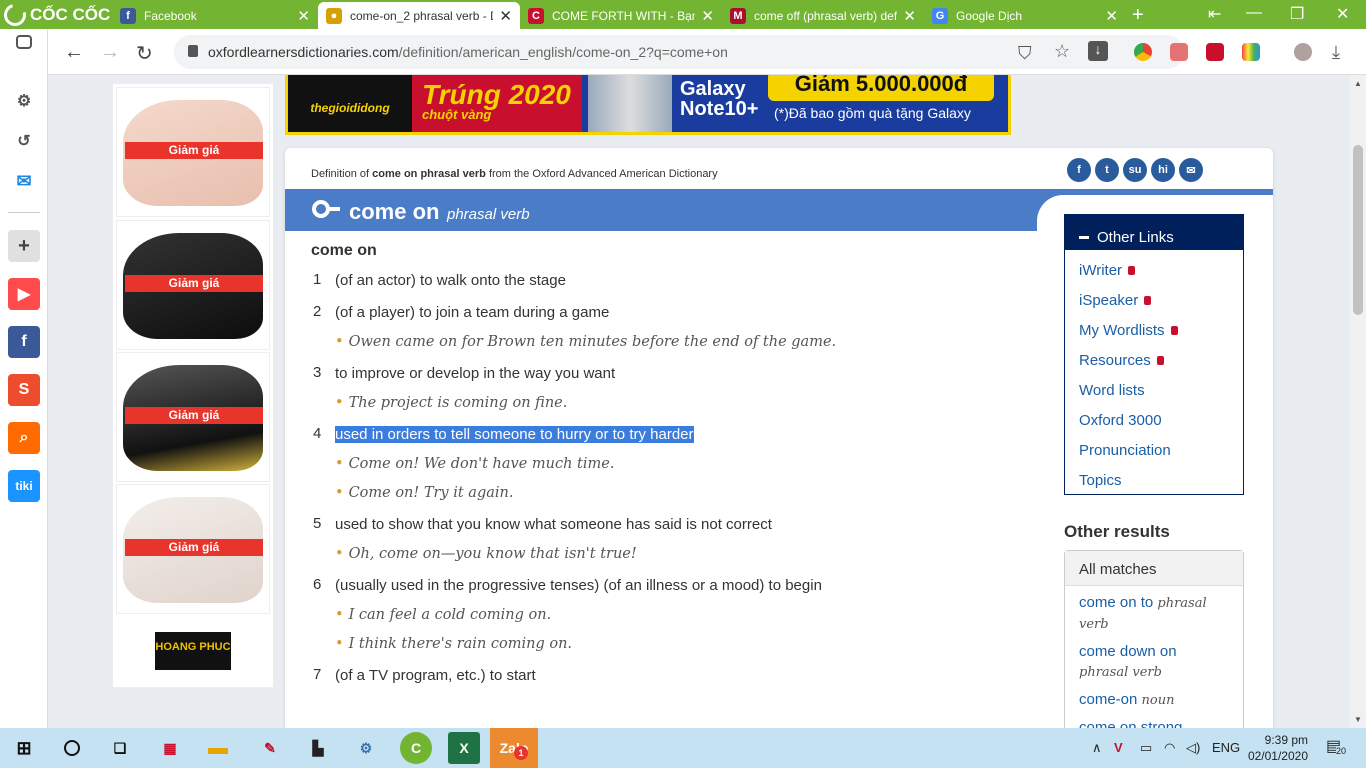  Describe the element at coordinates (110, 52) in the screenshot. I see `forward-icon: →` at that location.